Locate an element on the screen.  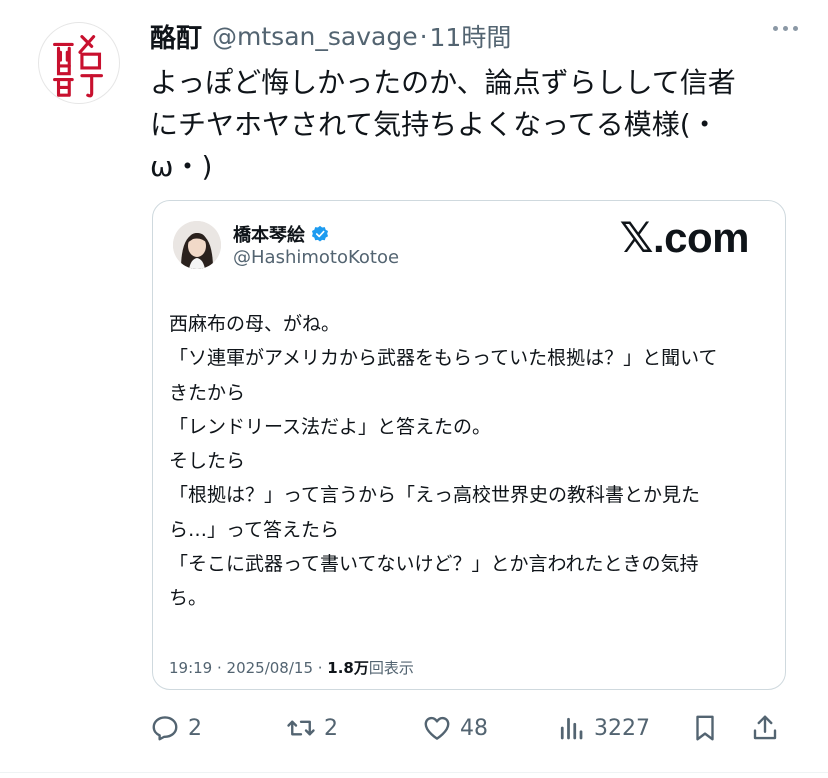
divider is located at coordinates (414, 772).